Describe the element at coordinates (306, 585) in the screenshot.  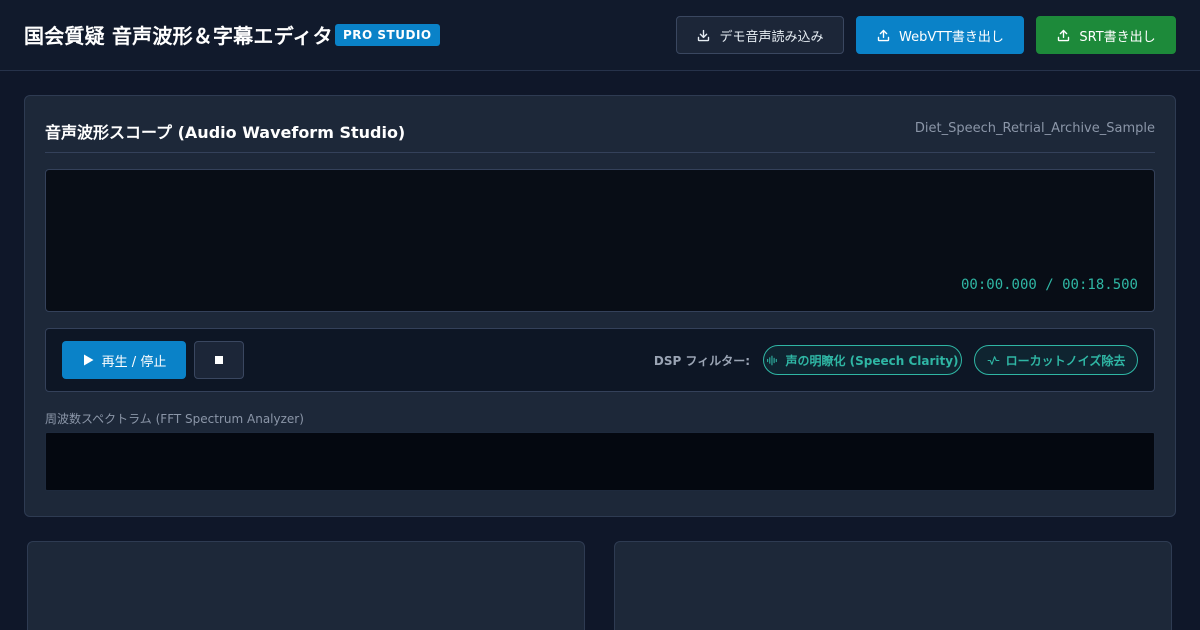
I see `lower-left-panel` at that location.